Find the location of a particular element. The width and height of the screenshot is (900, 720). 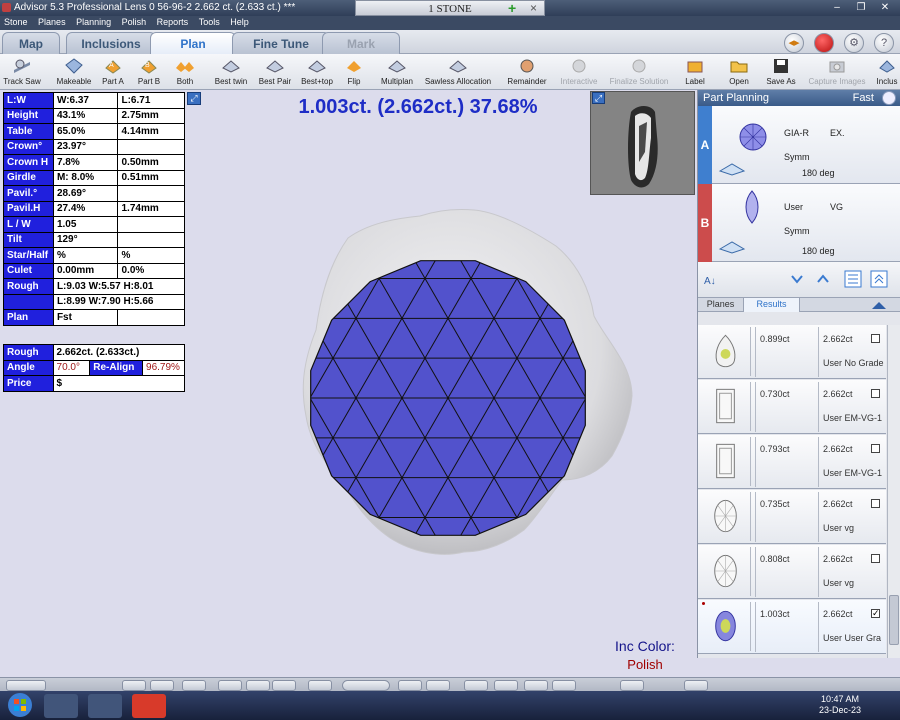

inclusions-button: Inclus is located at coordinates (887, 72).